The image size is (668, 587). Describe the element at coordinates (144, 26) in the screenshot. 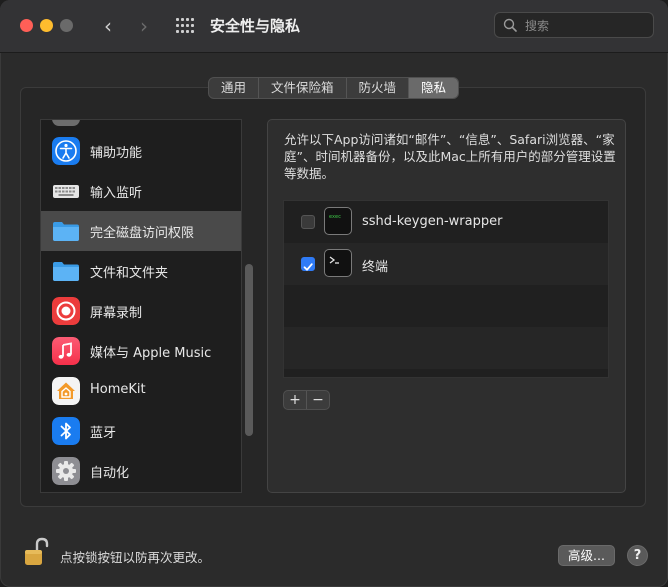

I see `forward-chevron-icon: ›` at that location.